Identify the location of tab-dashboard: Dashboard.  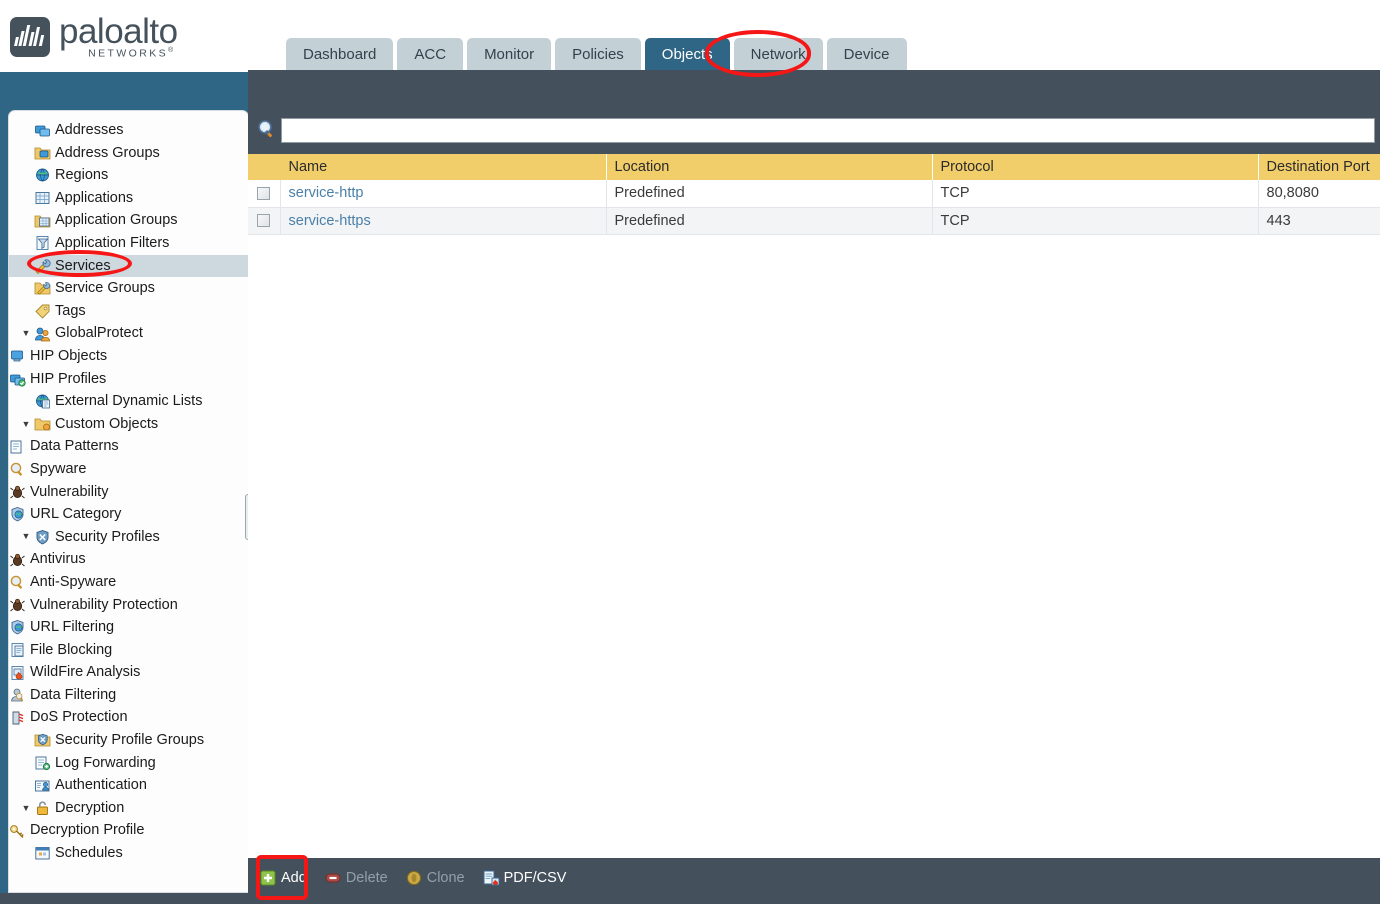
(340, 54).